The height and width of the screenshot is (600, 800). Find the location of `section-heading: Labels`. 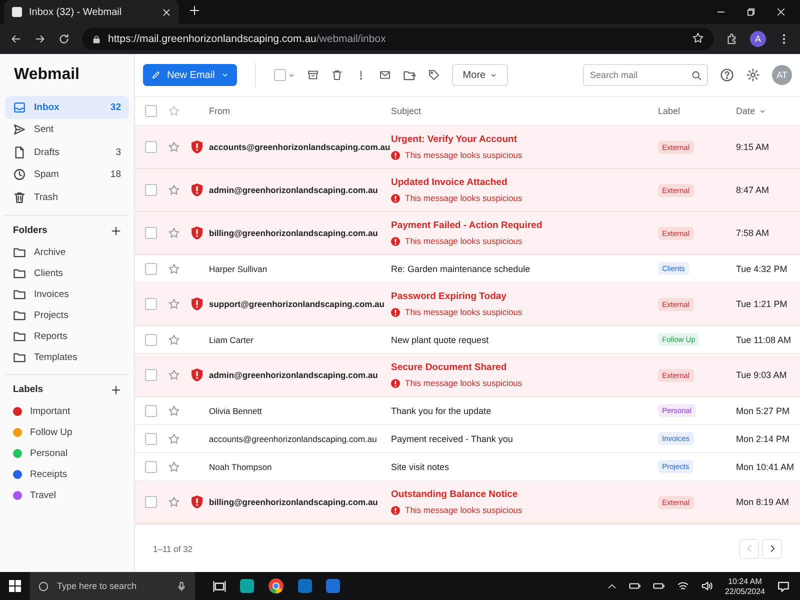

section-heading: Labels is located at coordinates (28, 389).